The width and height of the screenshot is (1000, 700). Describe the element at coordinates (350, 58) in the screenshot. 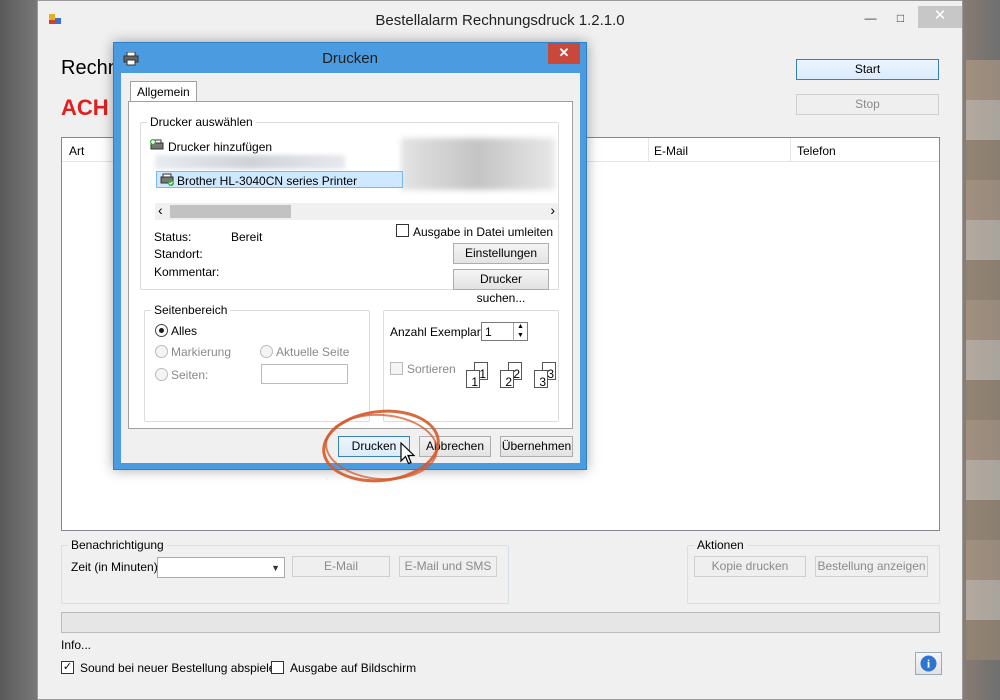

I see `dialog-title: Drucken` at that location.